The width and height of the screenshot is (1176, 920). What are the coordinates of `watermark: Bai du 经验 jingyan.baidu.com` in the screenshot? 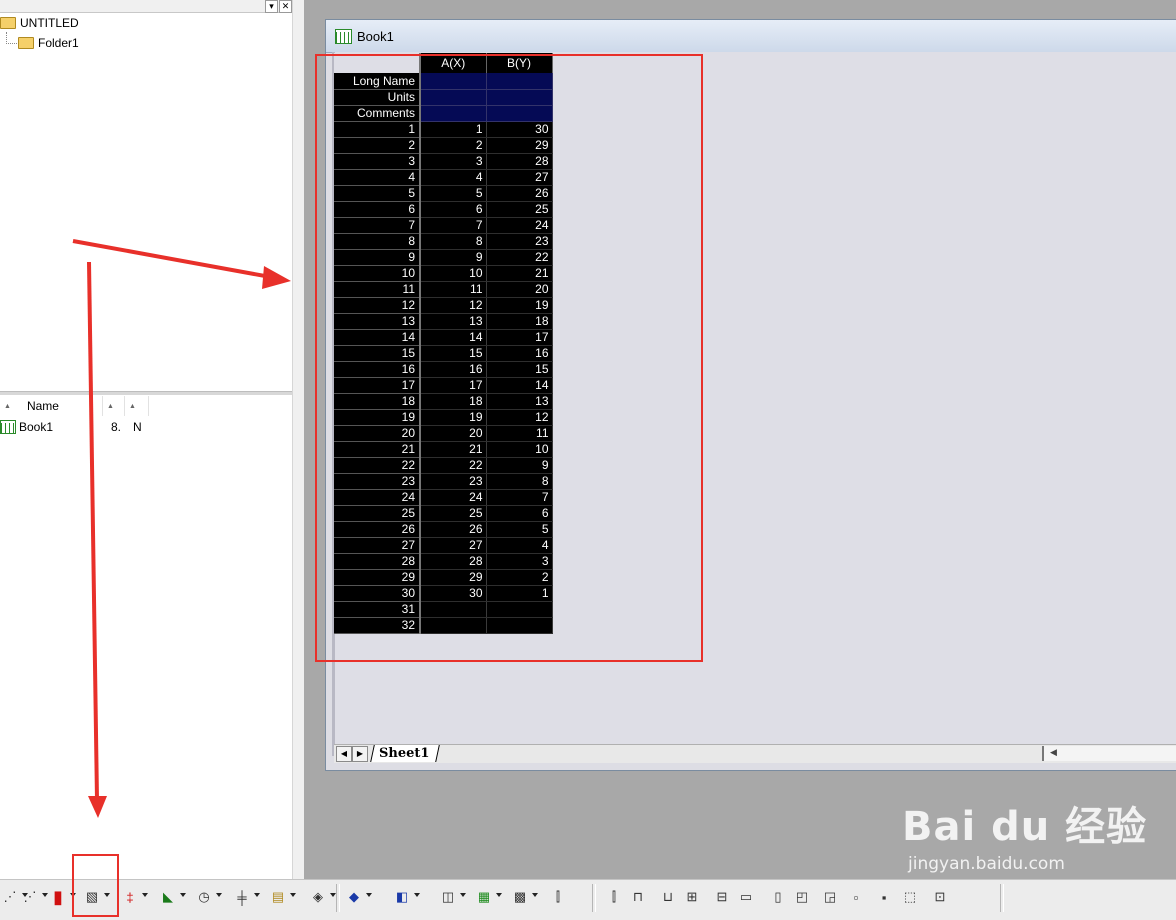 It's located at (1024, 834).